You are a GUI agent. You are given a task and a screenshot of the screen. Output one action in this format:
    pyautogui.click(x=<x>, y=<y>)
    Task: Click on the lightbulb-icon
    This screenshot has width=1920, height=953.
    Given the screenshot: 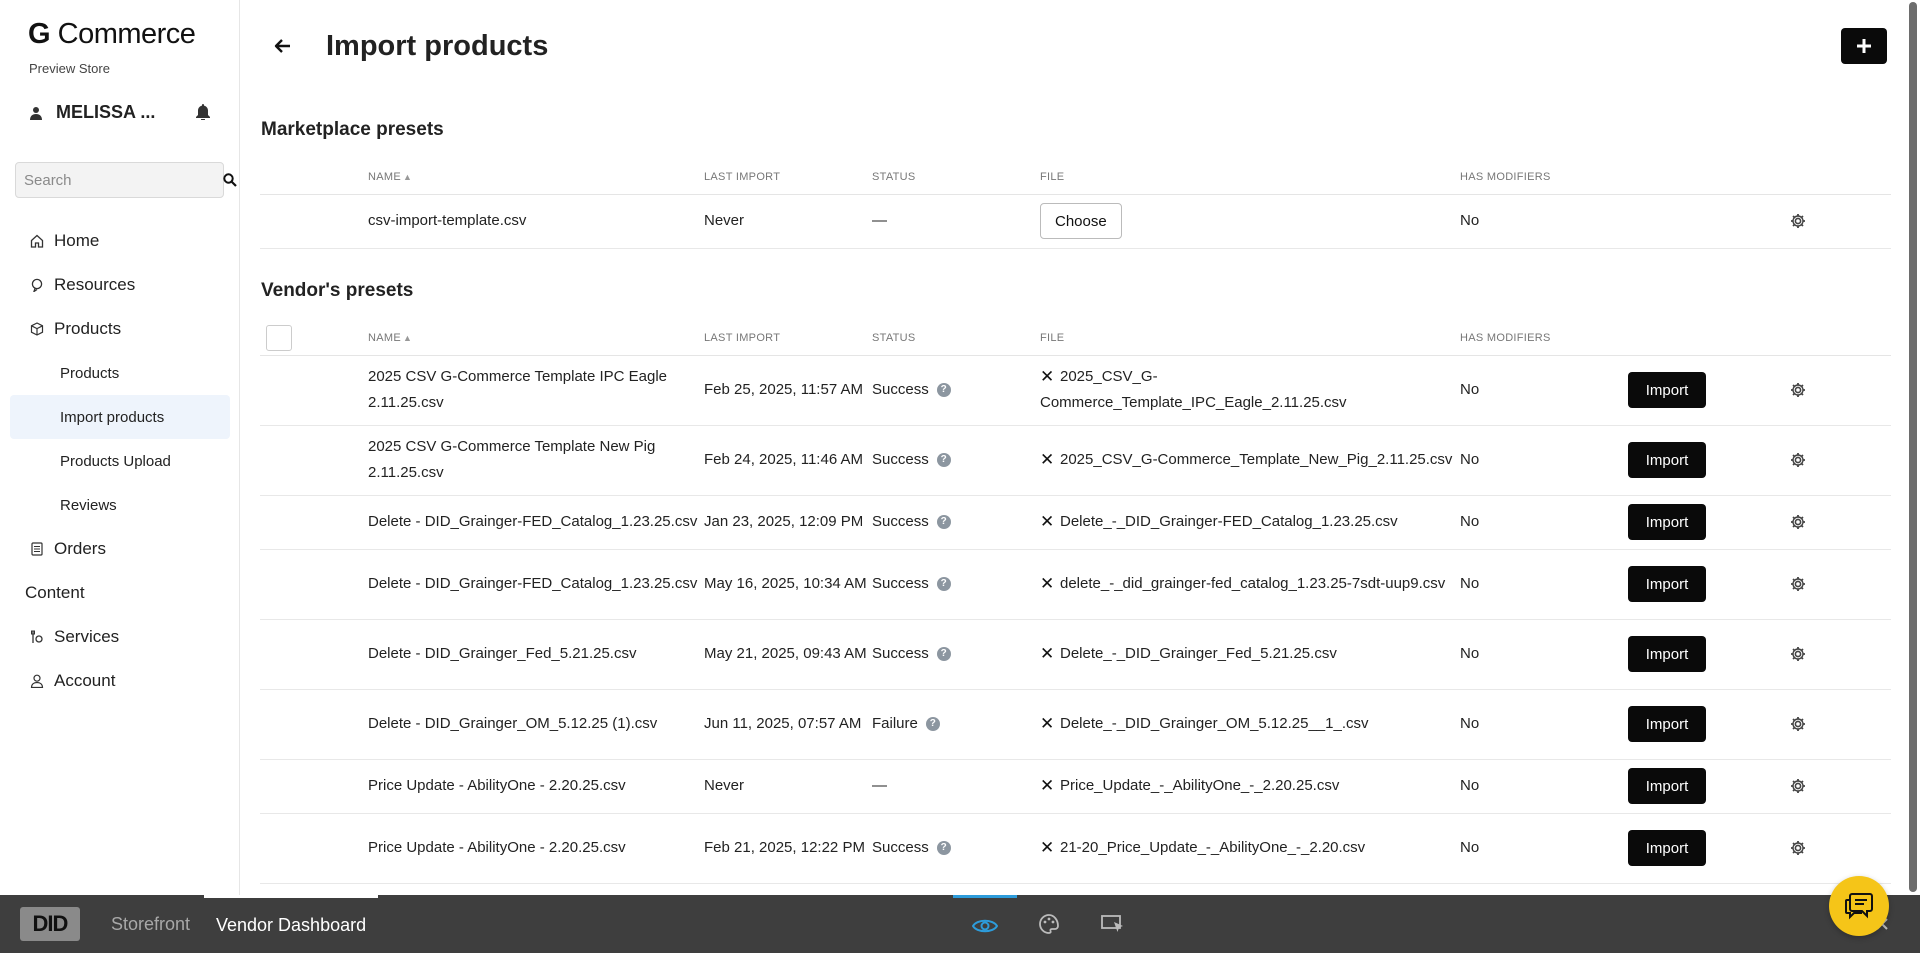 What is the action you would take?
    pyautogui.click(x=38, y=285)
    